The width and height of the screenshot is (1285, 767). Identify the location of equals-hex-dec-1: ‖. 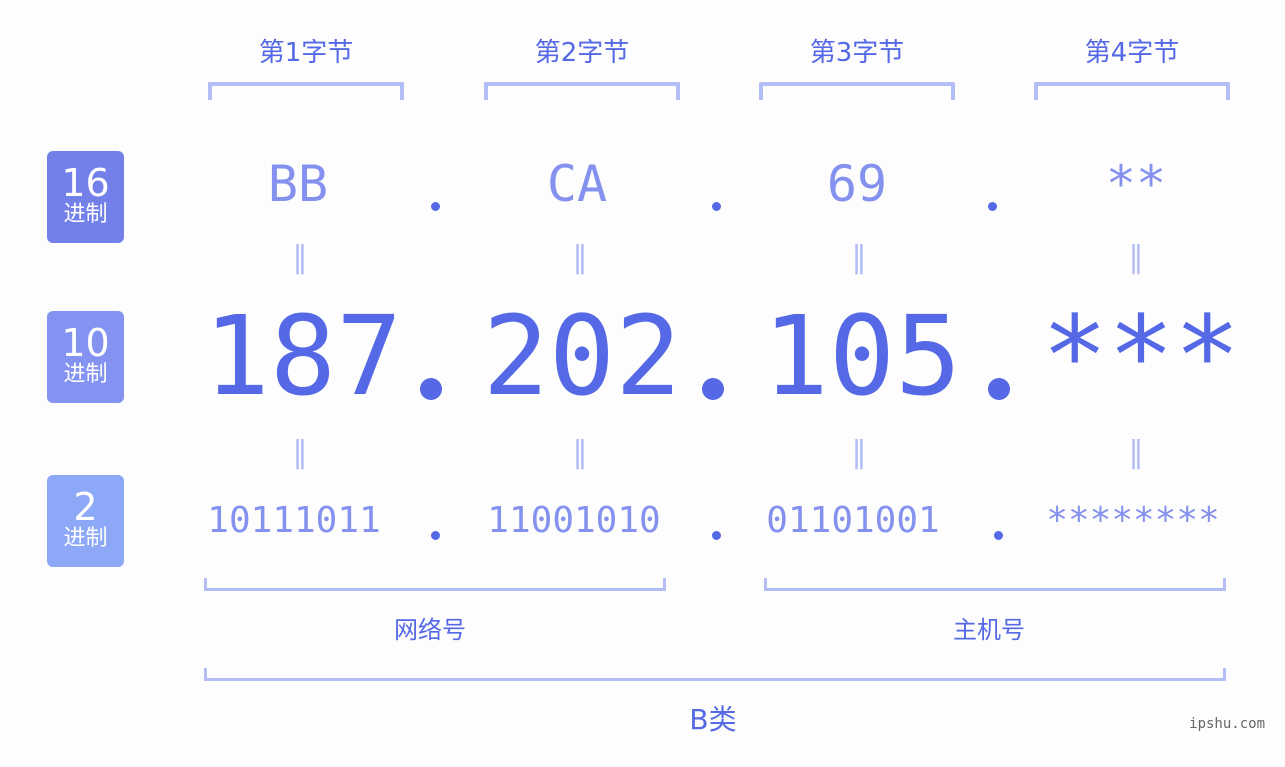
(300, 257).